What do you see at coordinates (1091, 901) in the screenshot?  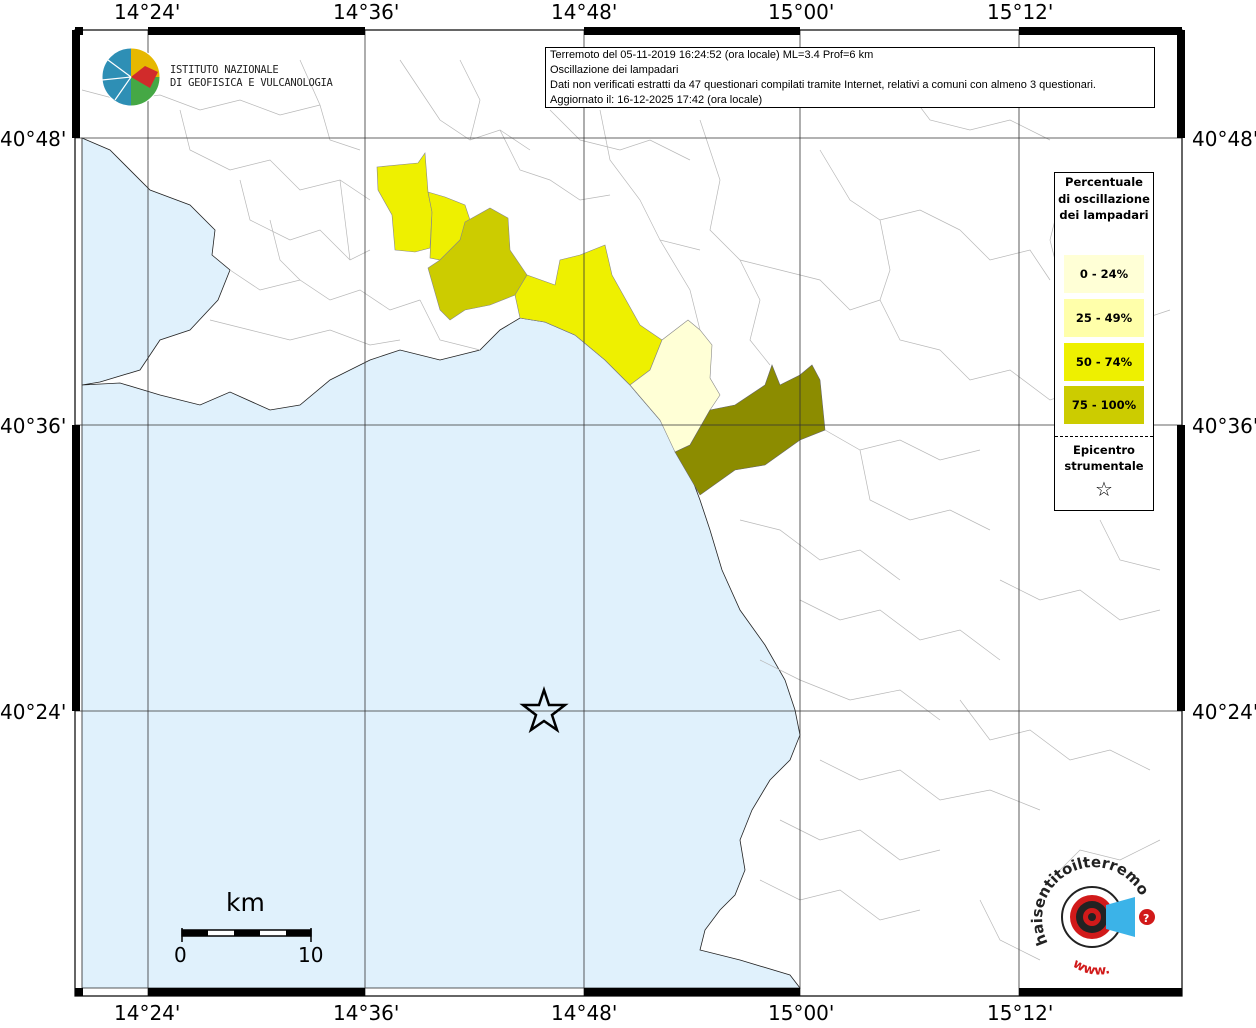 I see `haisentito-url: haisentitoilterremoto.it` at bounding box center [1091, 901].